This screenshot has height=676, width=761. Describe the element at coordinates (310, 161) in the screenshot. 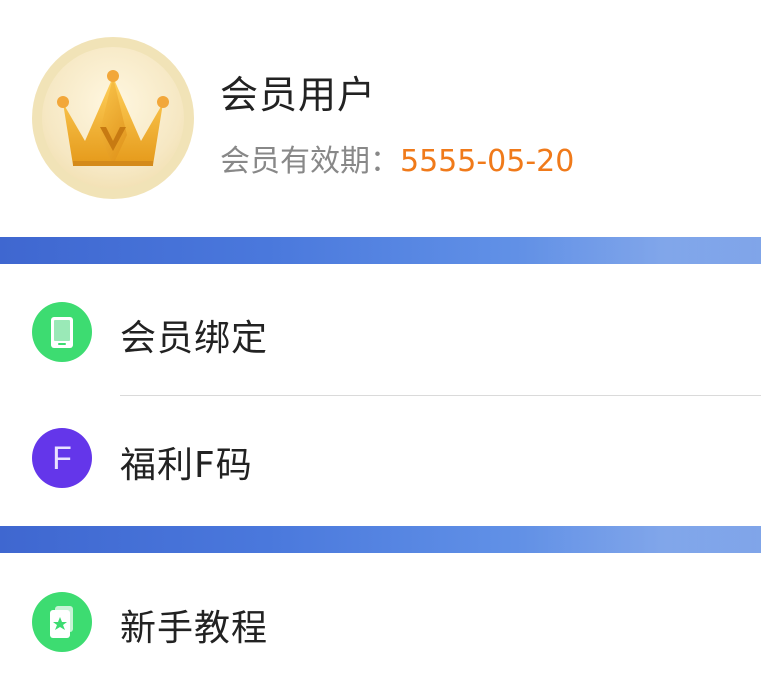

I see `validity-label: 会员有效期：` at that location.